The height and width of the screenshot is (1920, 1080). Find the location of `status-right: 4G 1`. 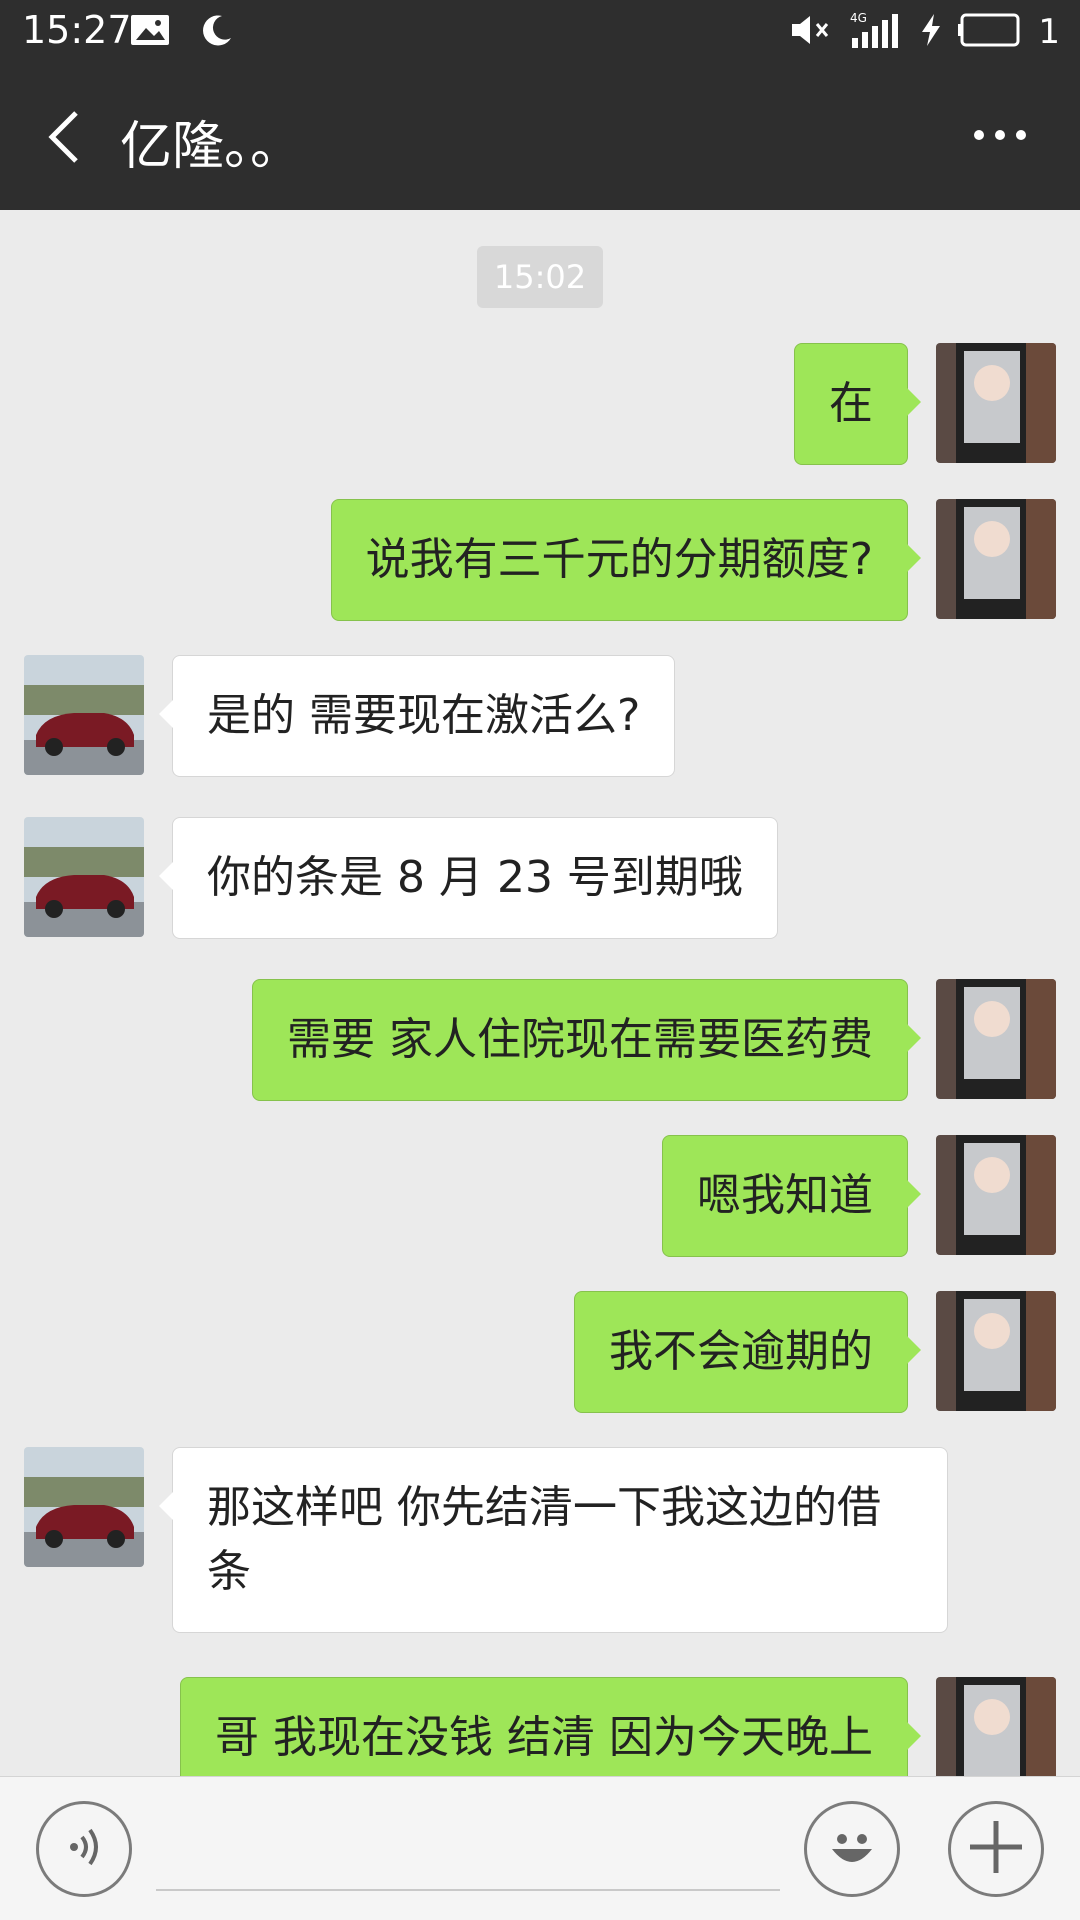

status-right: 4G 1 is located at coordinates (925, 32).